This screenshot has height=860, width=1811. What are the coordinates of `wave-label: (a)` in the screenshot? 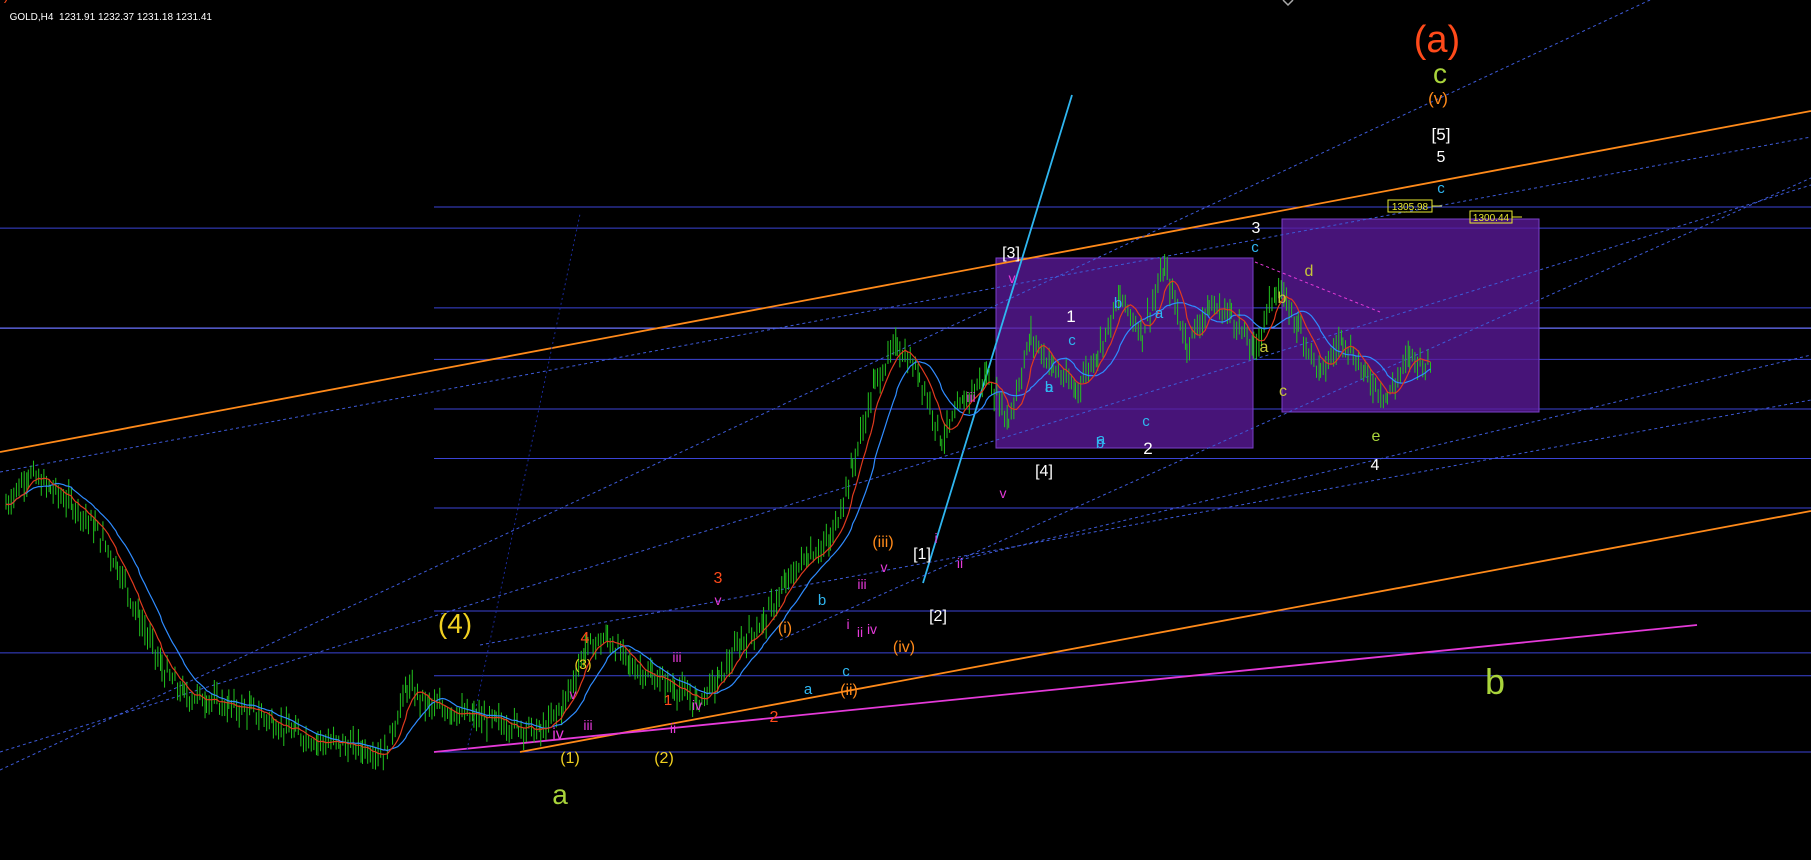 It's located at (1437, 40).